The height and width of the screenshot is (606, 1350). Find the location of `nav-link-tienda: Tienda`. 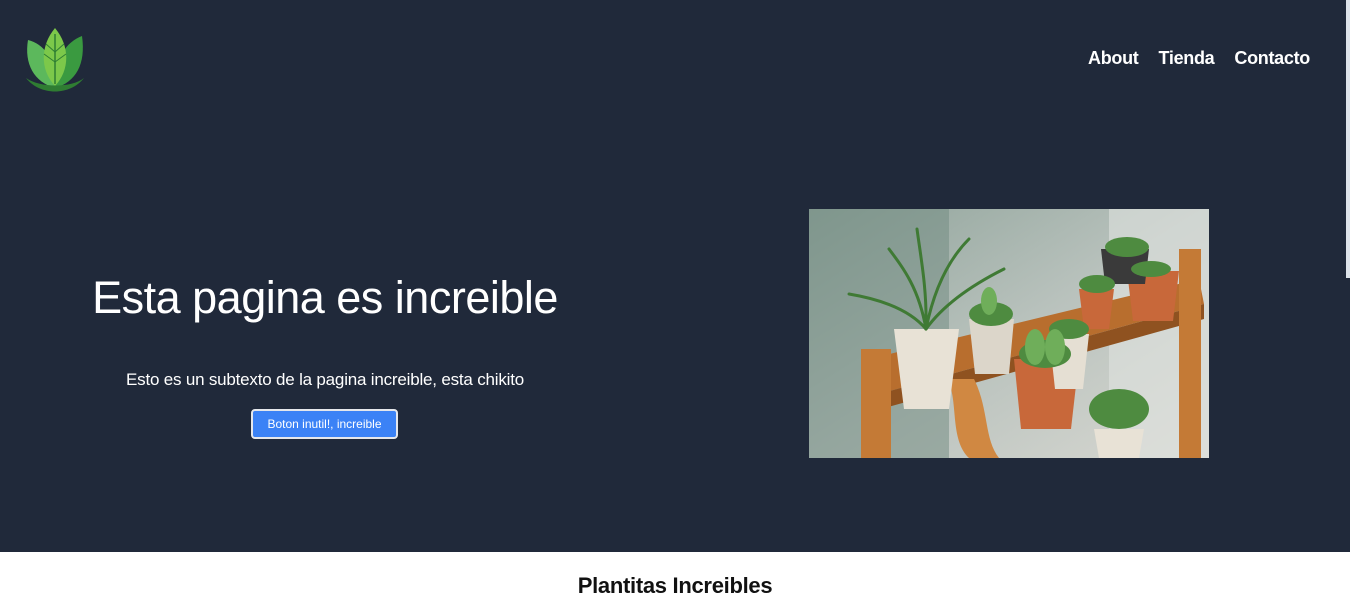

nav-link-tienda: Tienda is located at coordinates (1187, 58).